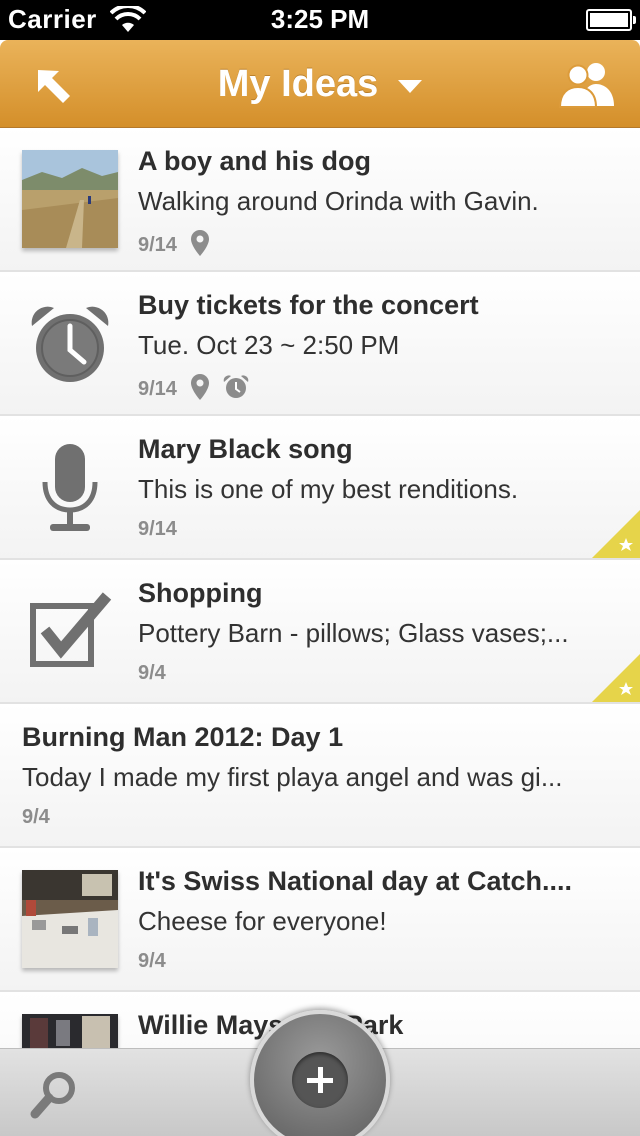 The height and width of the screenshot is (1136, 640). What do you see at coordinates (54, 1095) in the screenshot?
I see `search-icon` at bounding box center [54, 1095].